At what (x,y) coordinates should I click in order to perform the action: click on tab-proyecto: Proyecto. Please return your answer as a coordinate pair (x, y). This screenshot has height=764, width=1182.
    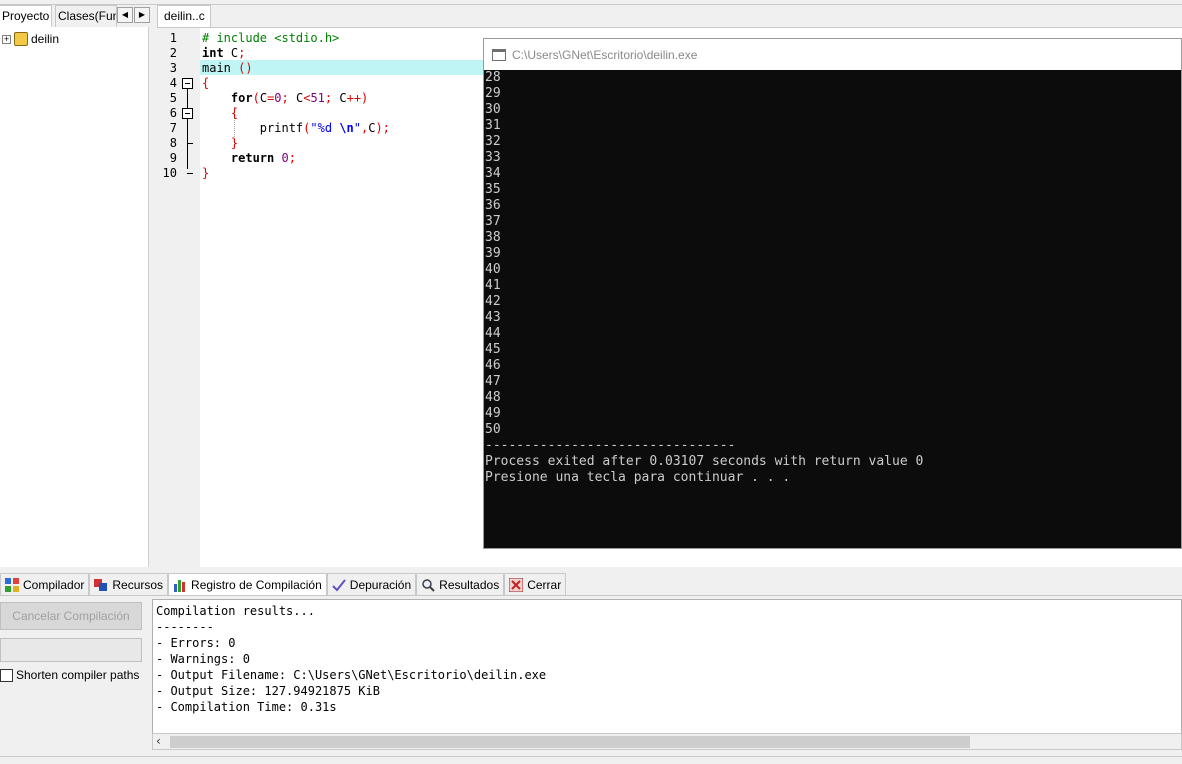
    Looking at the image, I should click on (26, 16).